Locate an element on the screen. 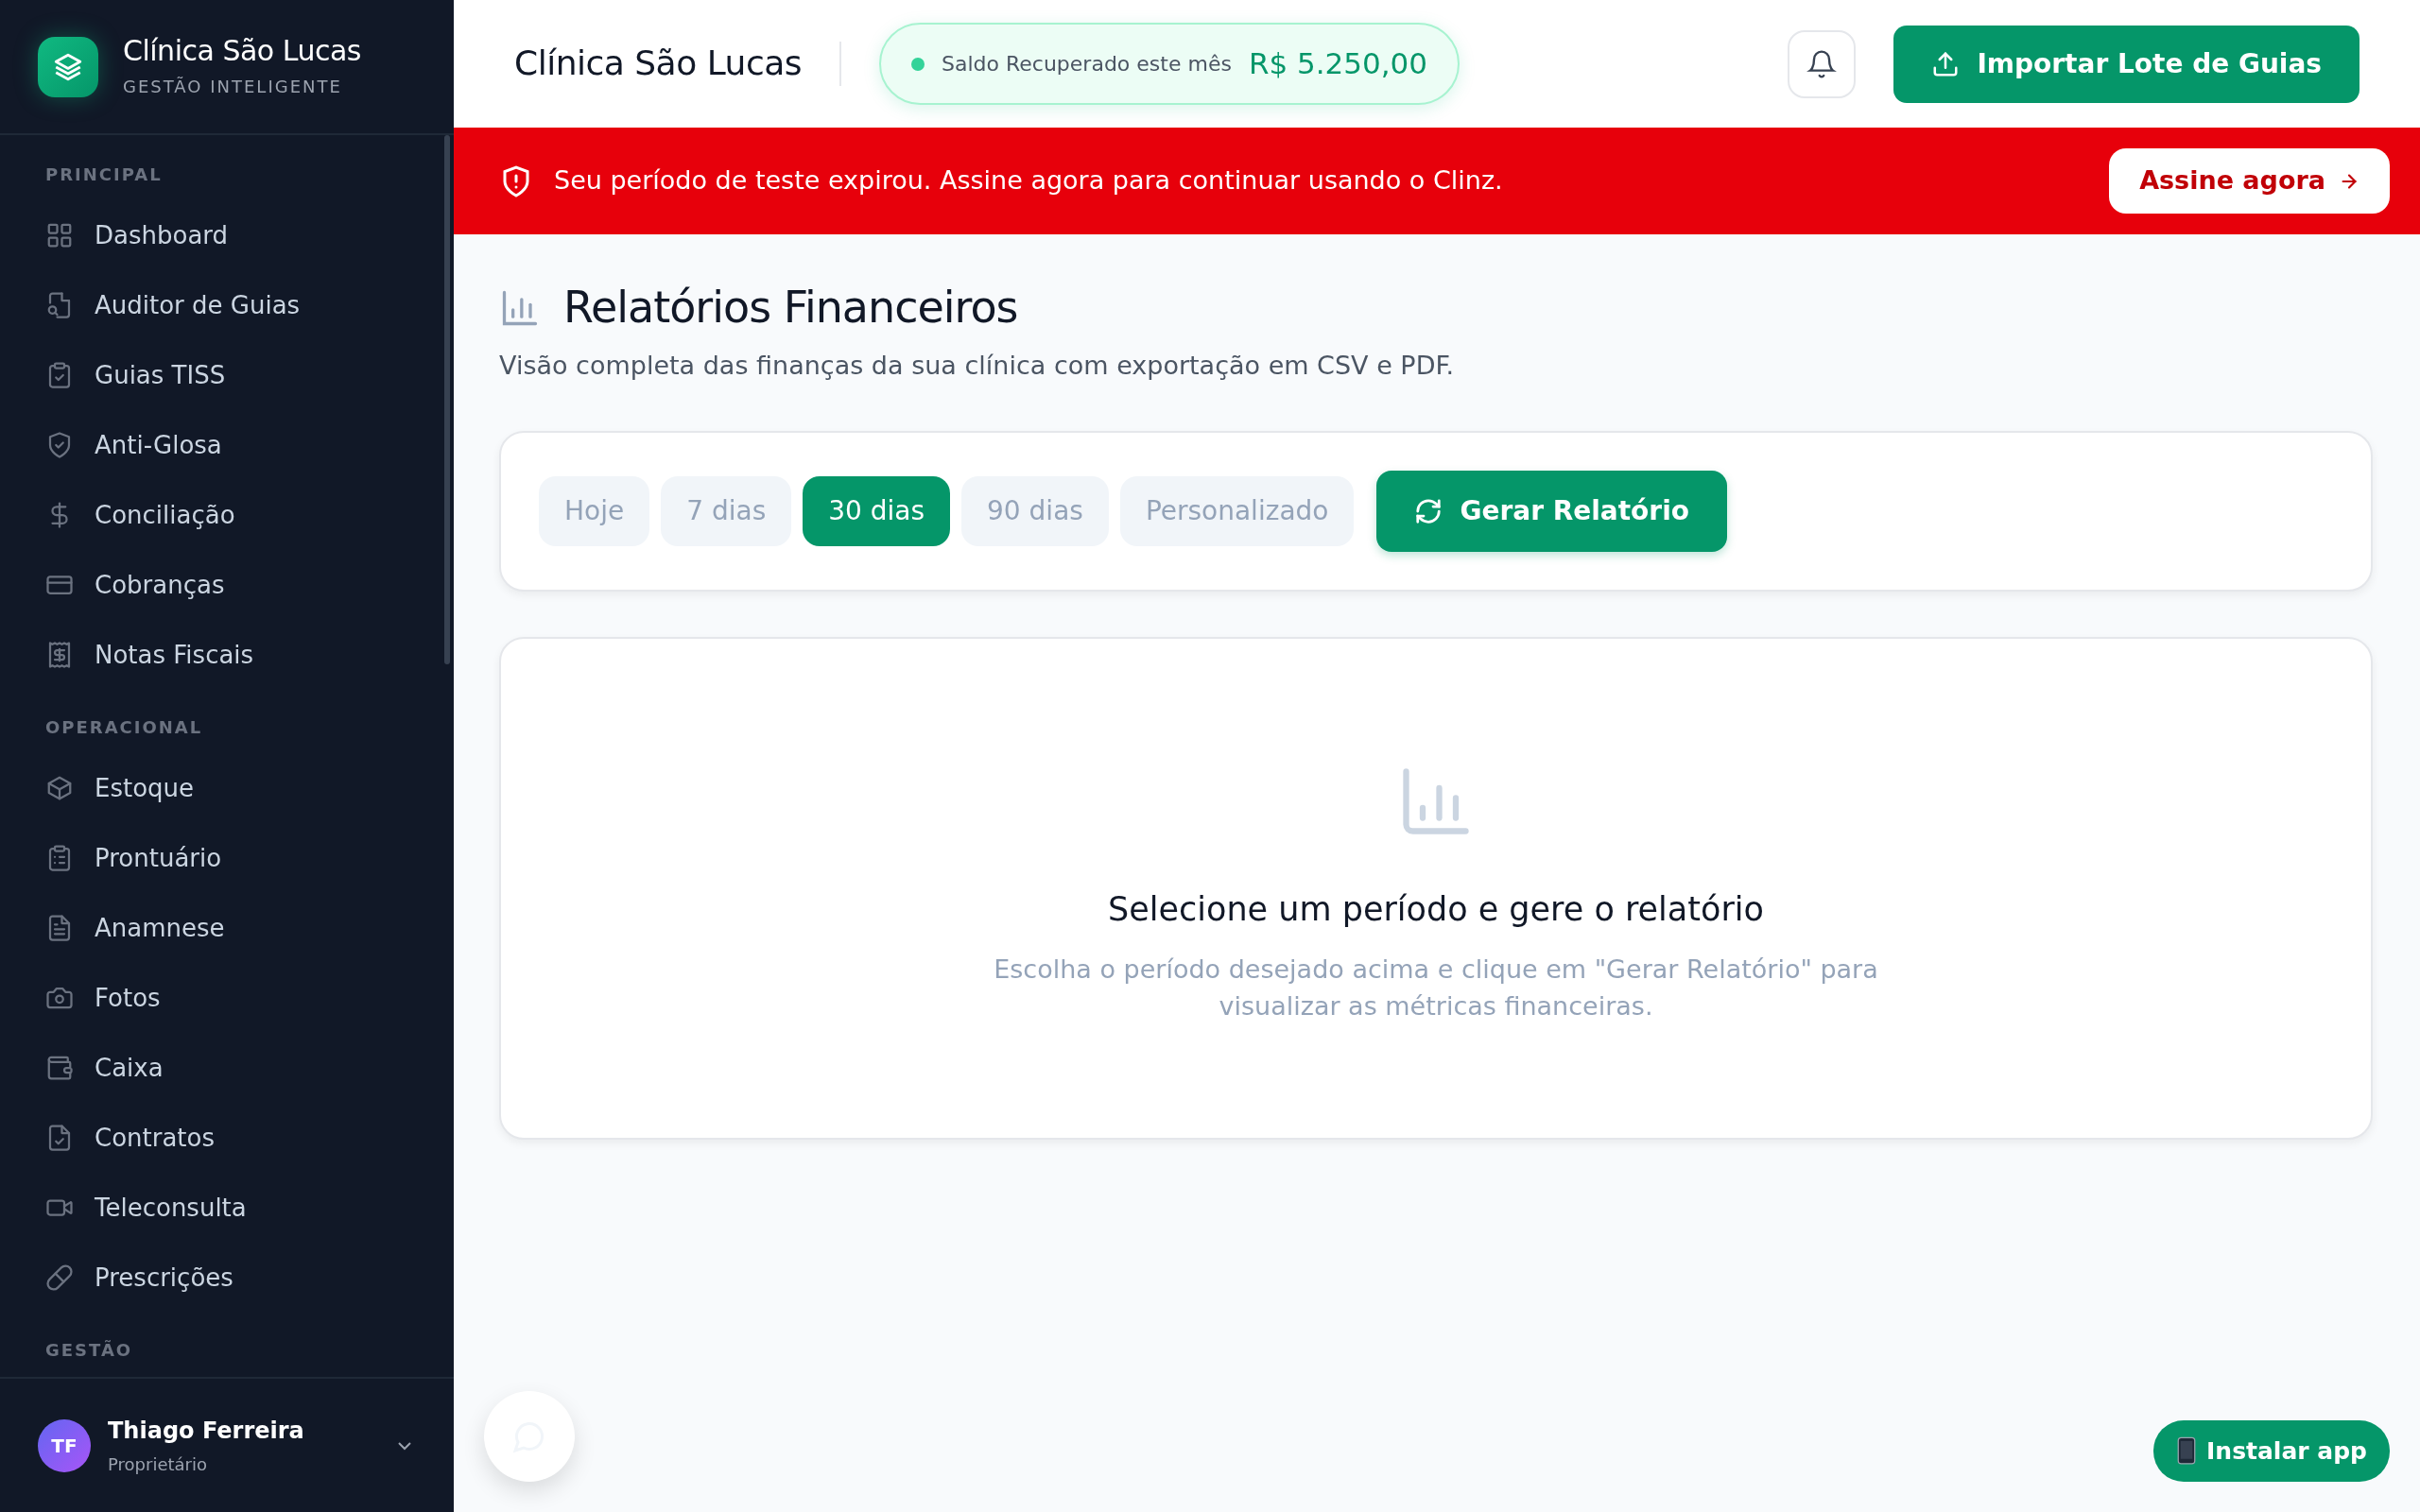  subscribe-button: Assine agora is located at coordinates (2249, 181).